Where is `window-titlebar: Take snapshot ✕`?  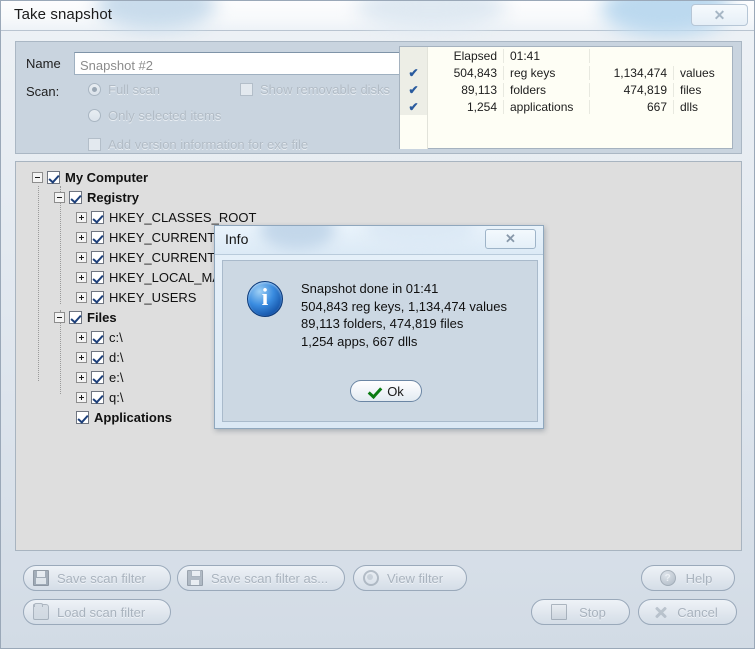
window-titlebar: Take snapshot ✕ is located at coordinates (377, 19).